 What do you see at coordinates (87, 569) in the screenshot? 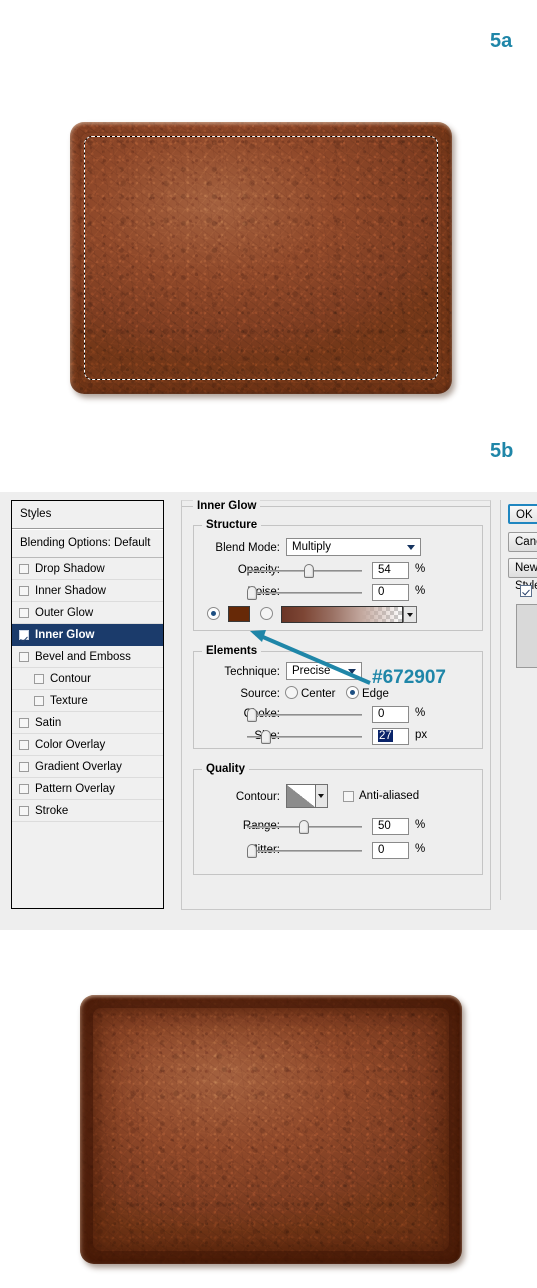
I see `sidebar-item-drop-shadow: Drop Shadow` at bounding box center [87, 569].